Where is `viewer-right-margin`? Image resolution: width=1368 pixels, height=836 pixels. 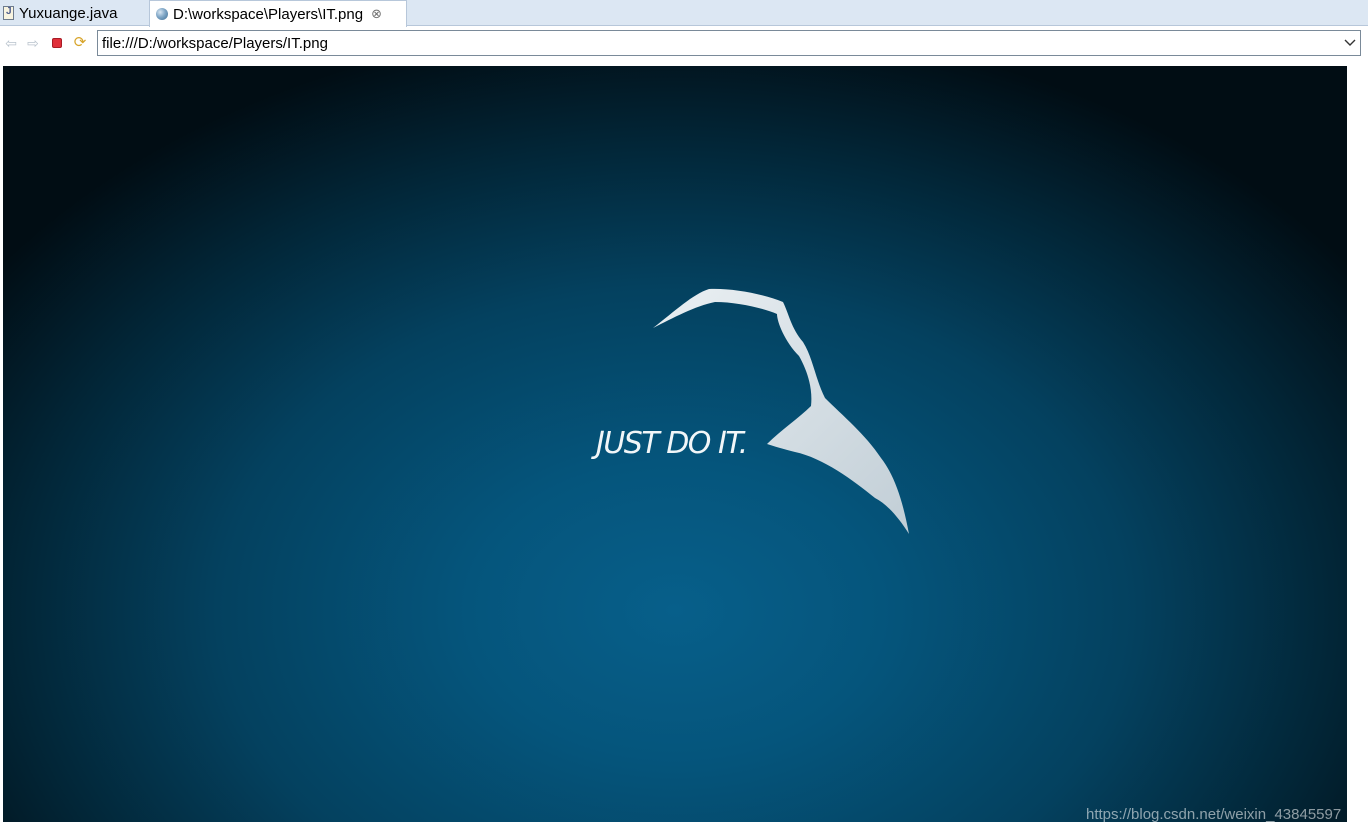 viewer-right-margin is located at coordinates (1357, 448).